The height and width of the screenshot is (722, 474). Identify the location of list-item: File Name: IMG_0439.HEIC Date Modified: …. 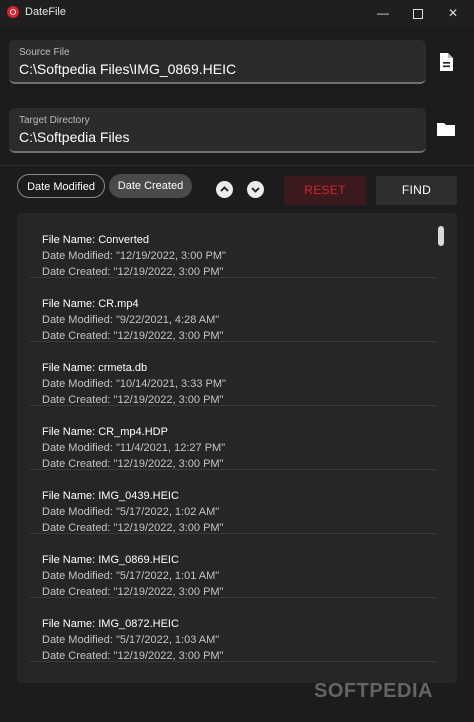
(233, 501).